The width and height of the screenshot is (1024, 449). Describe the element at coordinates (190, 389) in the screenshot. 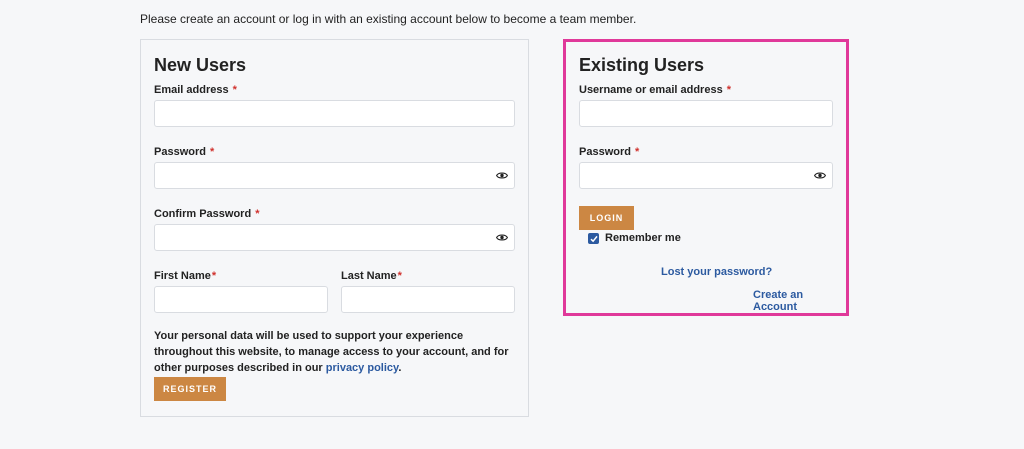

I see `register-button: REGISTER` at that location.